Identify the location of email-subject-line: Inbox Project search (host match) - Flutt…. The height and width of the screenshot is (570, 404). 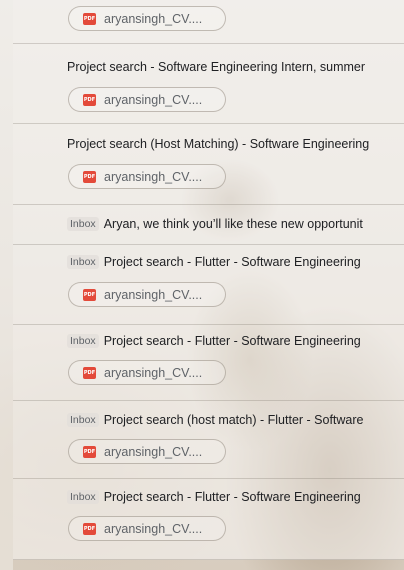
(215, 420).